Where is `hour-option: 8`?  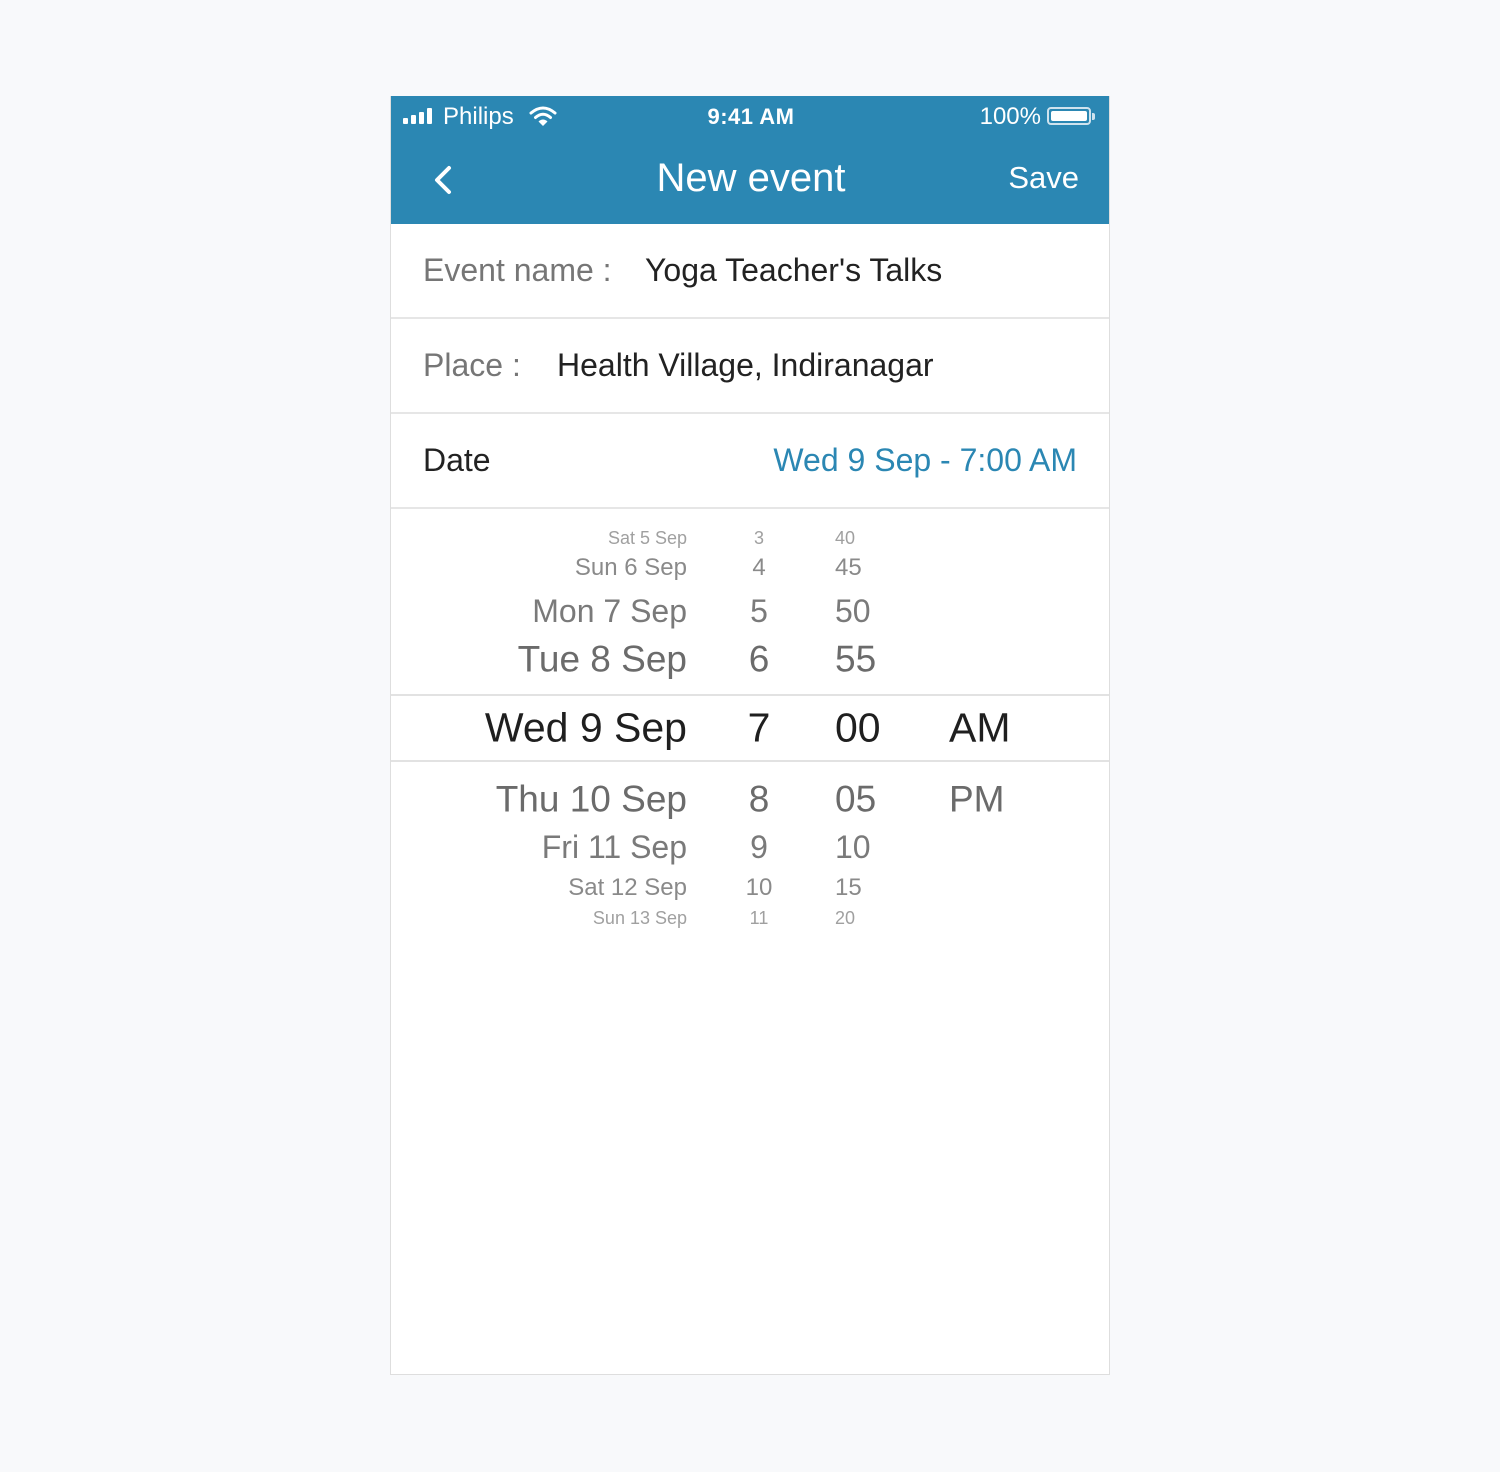
hour-option: 8 is located at coordinates (759, 799).